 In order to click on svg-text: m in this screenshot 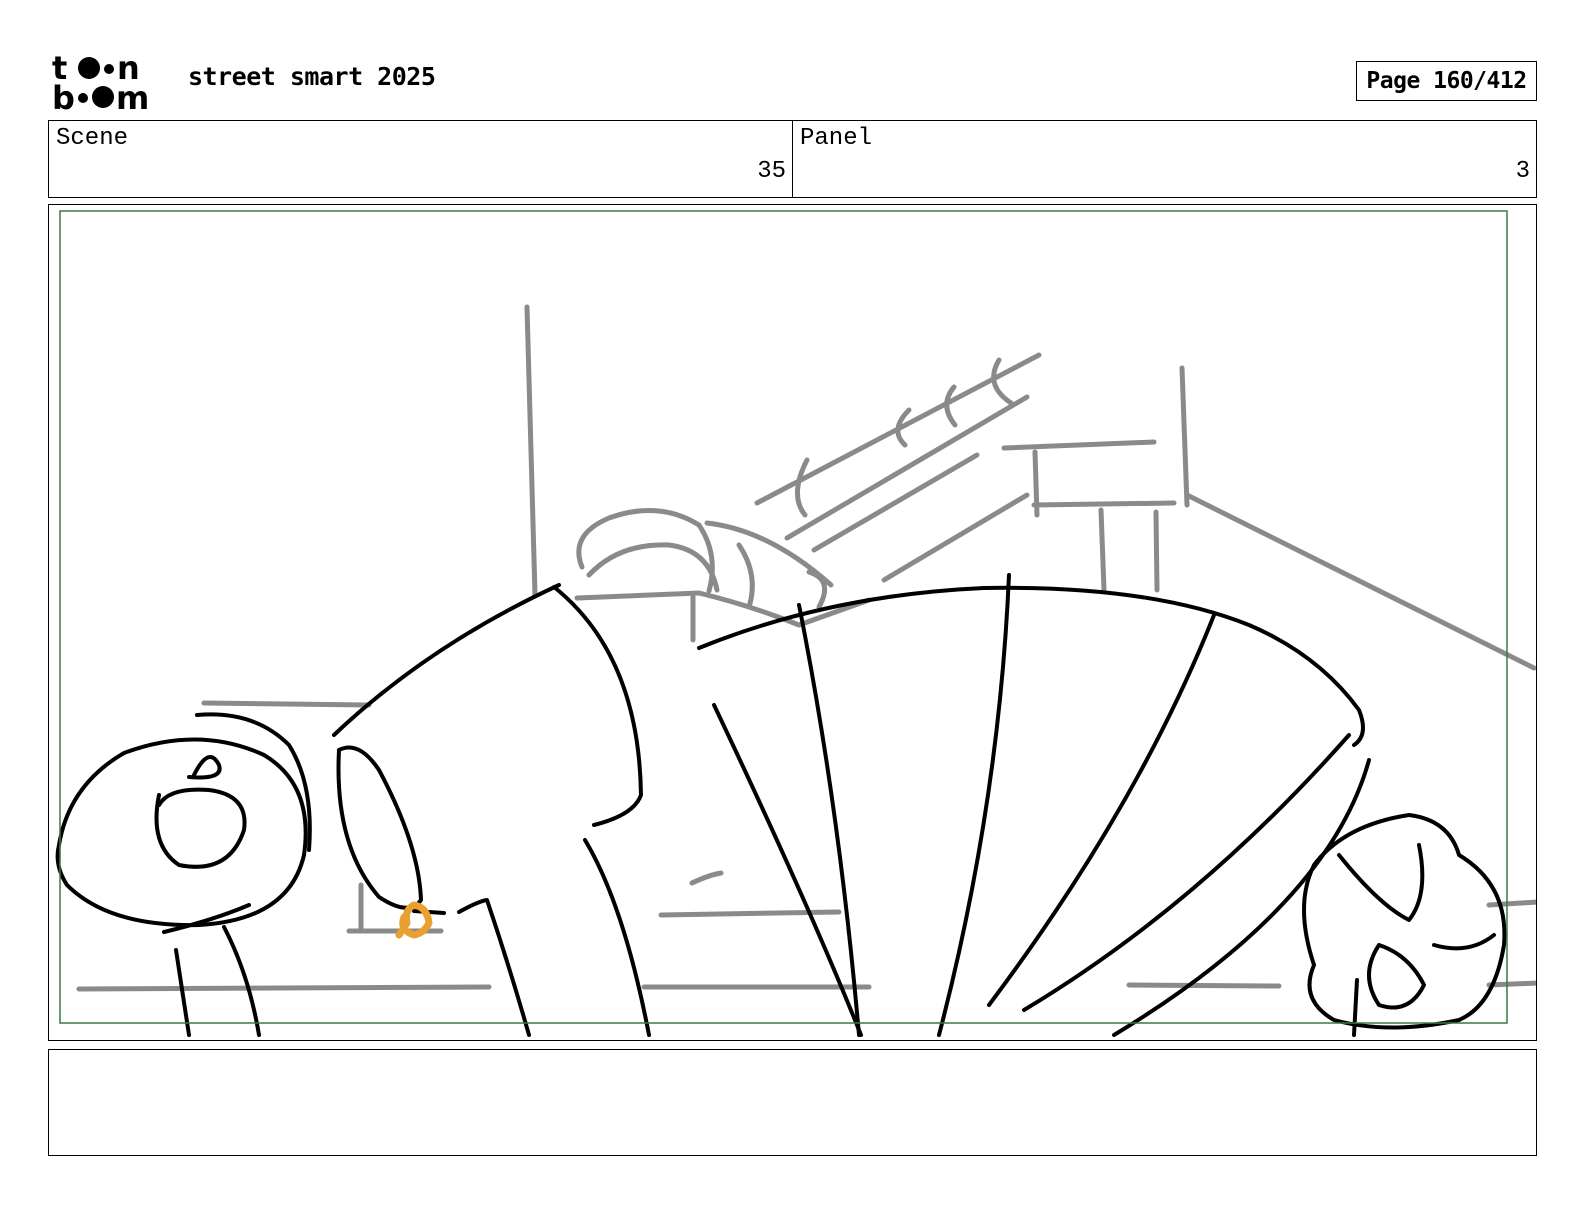, I will do `click(132, 95)`.